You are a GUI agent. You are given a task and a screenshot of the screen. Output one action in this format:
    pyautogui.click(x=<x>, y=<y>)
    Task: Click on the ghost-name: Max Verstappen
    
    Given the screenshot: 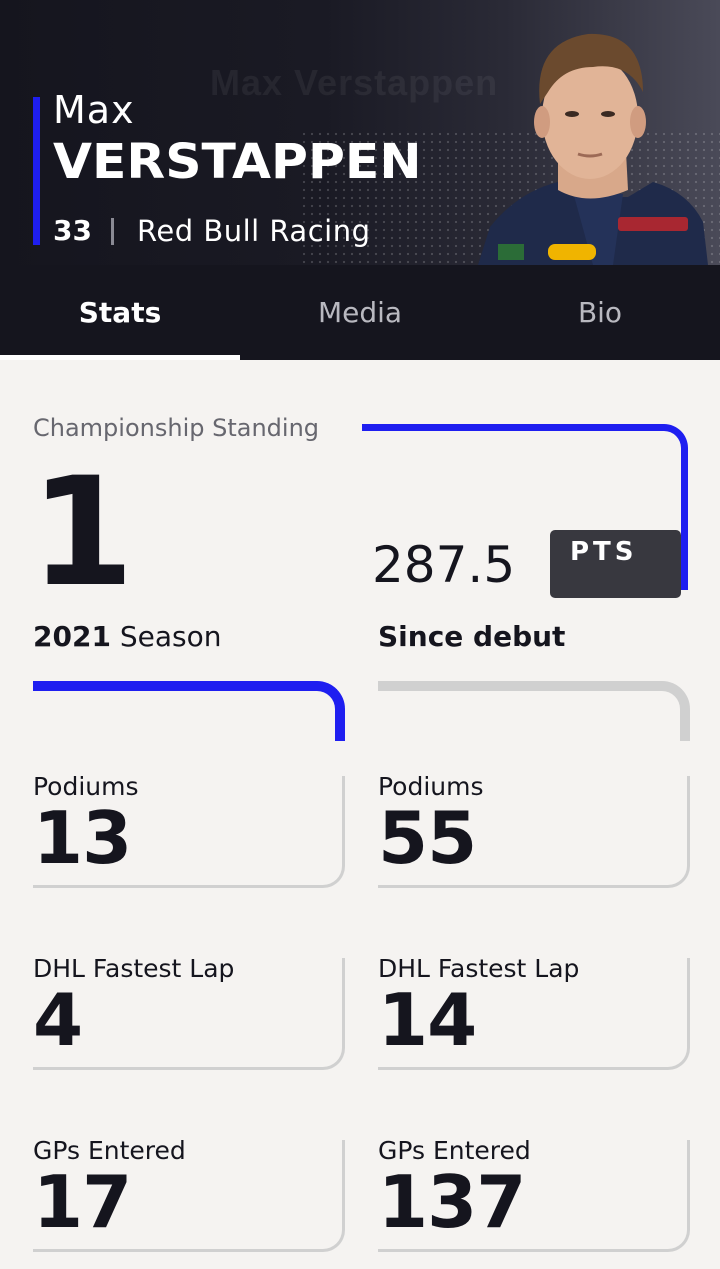 What is the action you would take?
    pyautogui.click(x=354, y=82)
    